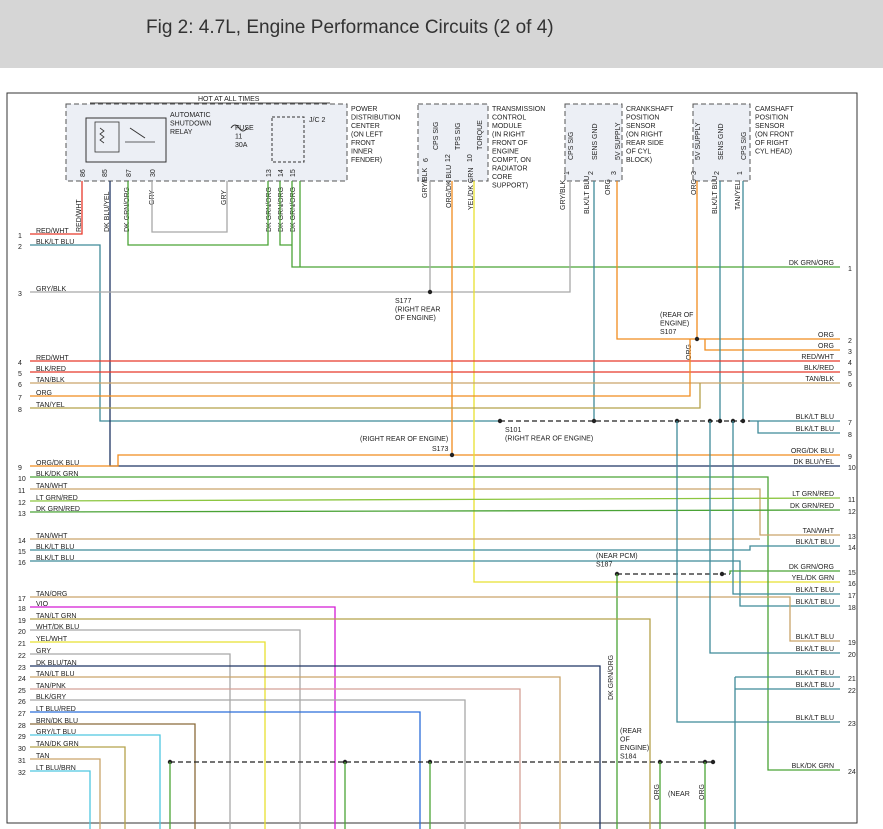  I want to click on left-circuit-number-7: 7, so click(20, 398).